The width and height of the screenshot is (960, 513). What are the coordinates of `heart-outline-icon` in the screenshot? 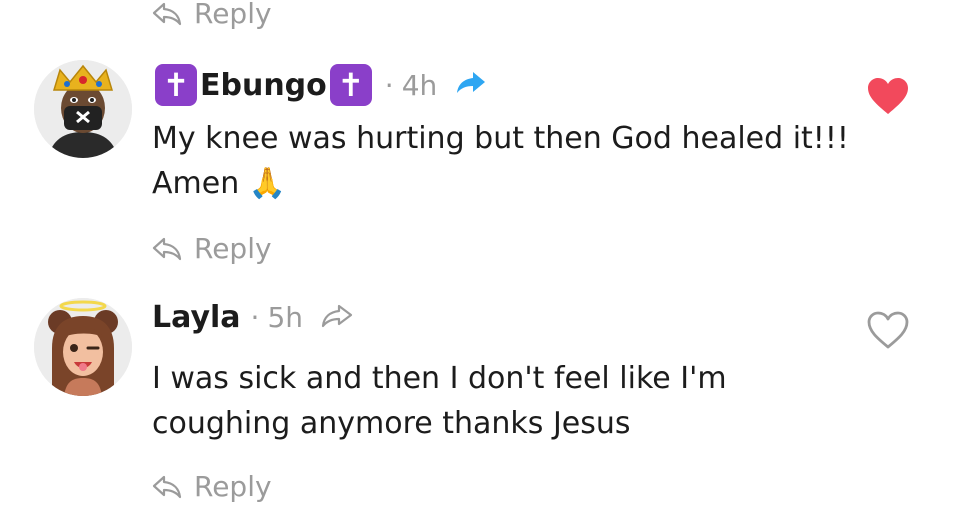 It's located at (888, 330).